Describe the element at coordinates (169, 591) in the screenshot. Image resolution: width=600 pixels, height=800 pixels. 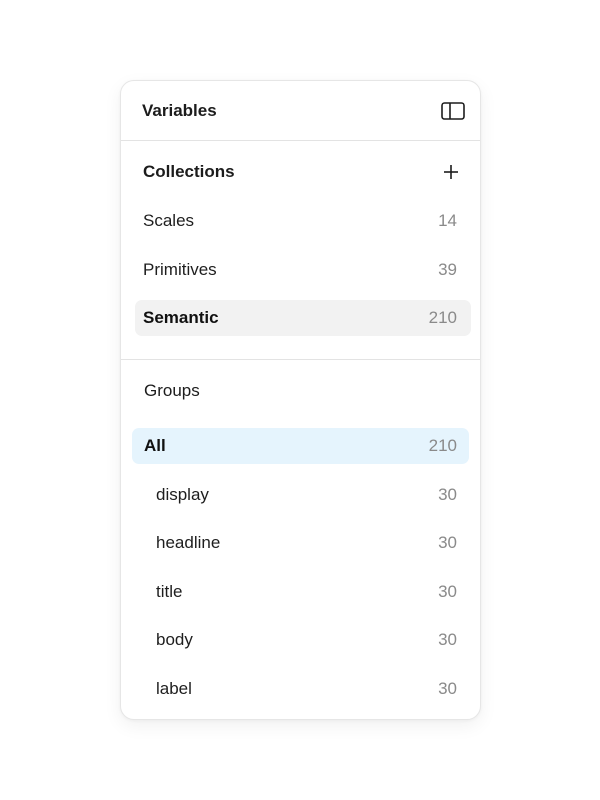
I see `group-label: title` at that location.